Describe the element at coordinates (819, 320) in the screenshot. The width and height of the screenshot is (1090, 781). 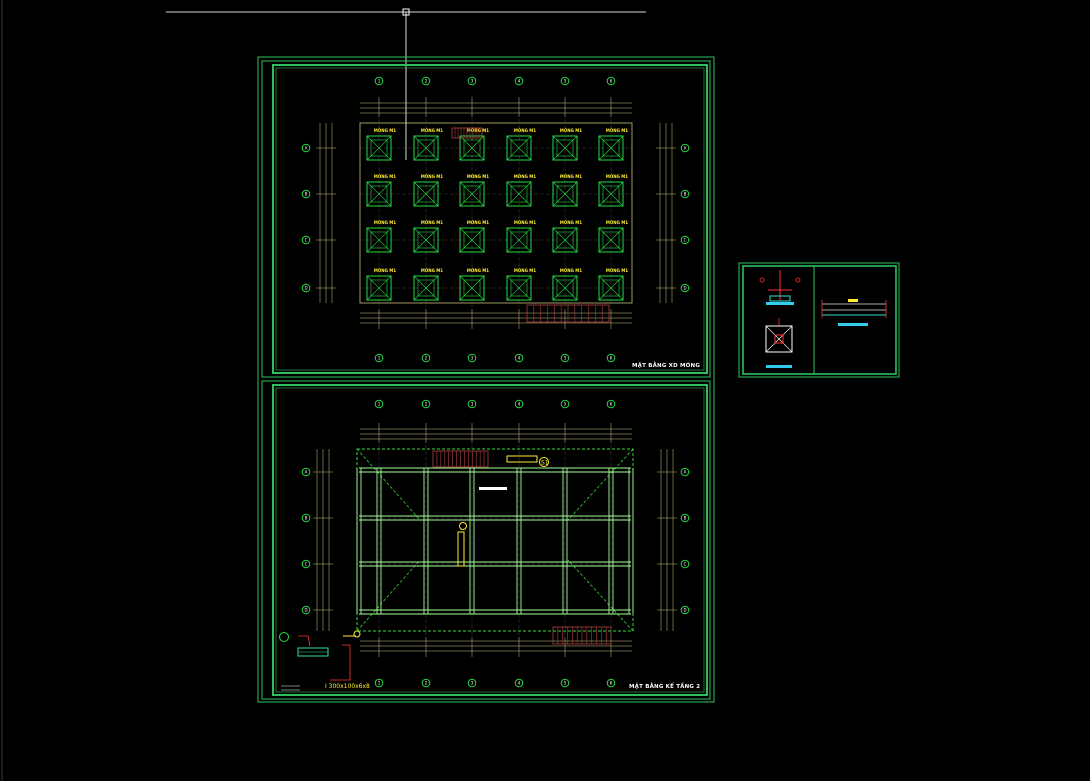
I see `sheet-details` at that location.